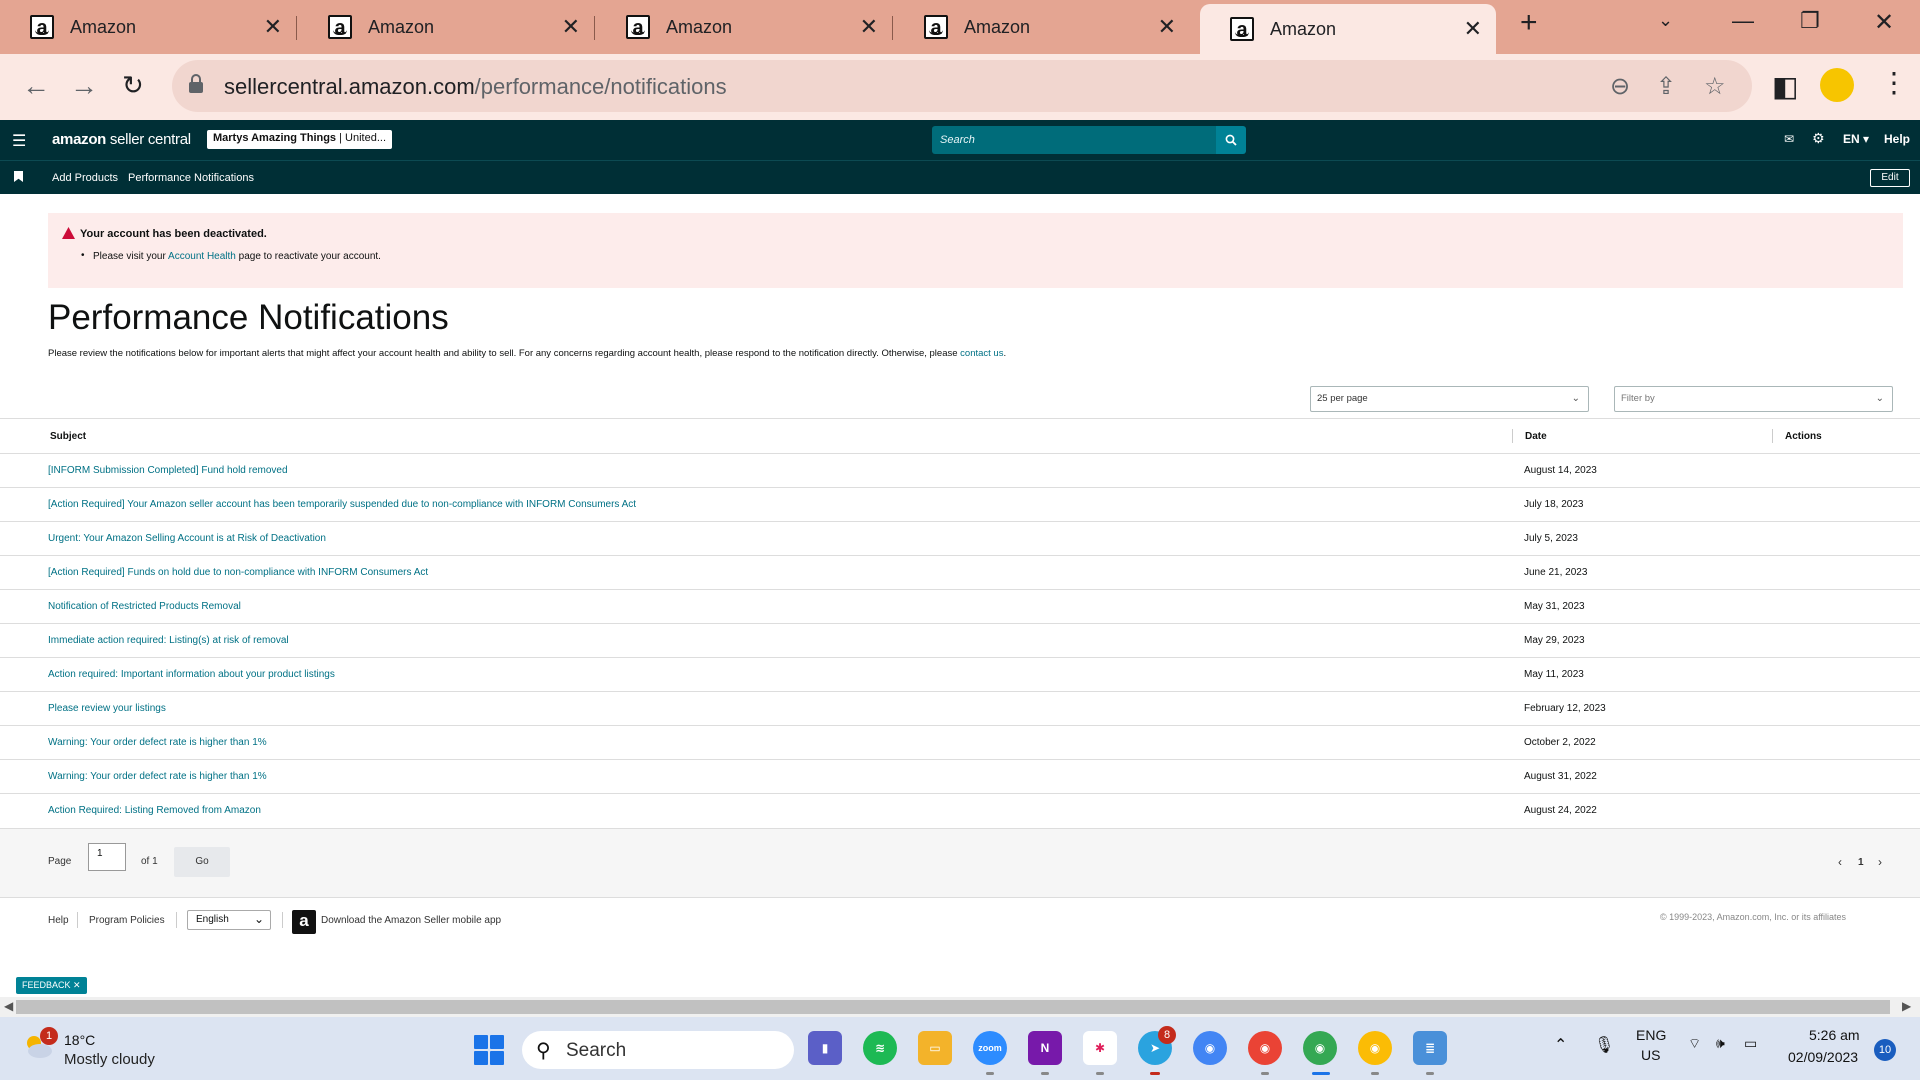 The width and height of the screenshot is (1920, 1080). What do you see at coordinates (1861, 862) in the screenshot?
I see `current-page-number: 1` at bounding box center [1861, 862].